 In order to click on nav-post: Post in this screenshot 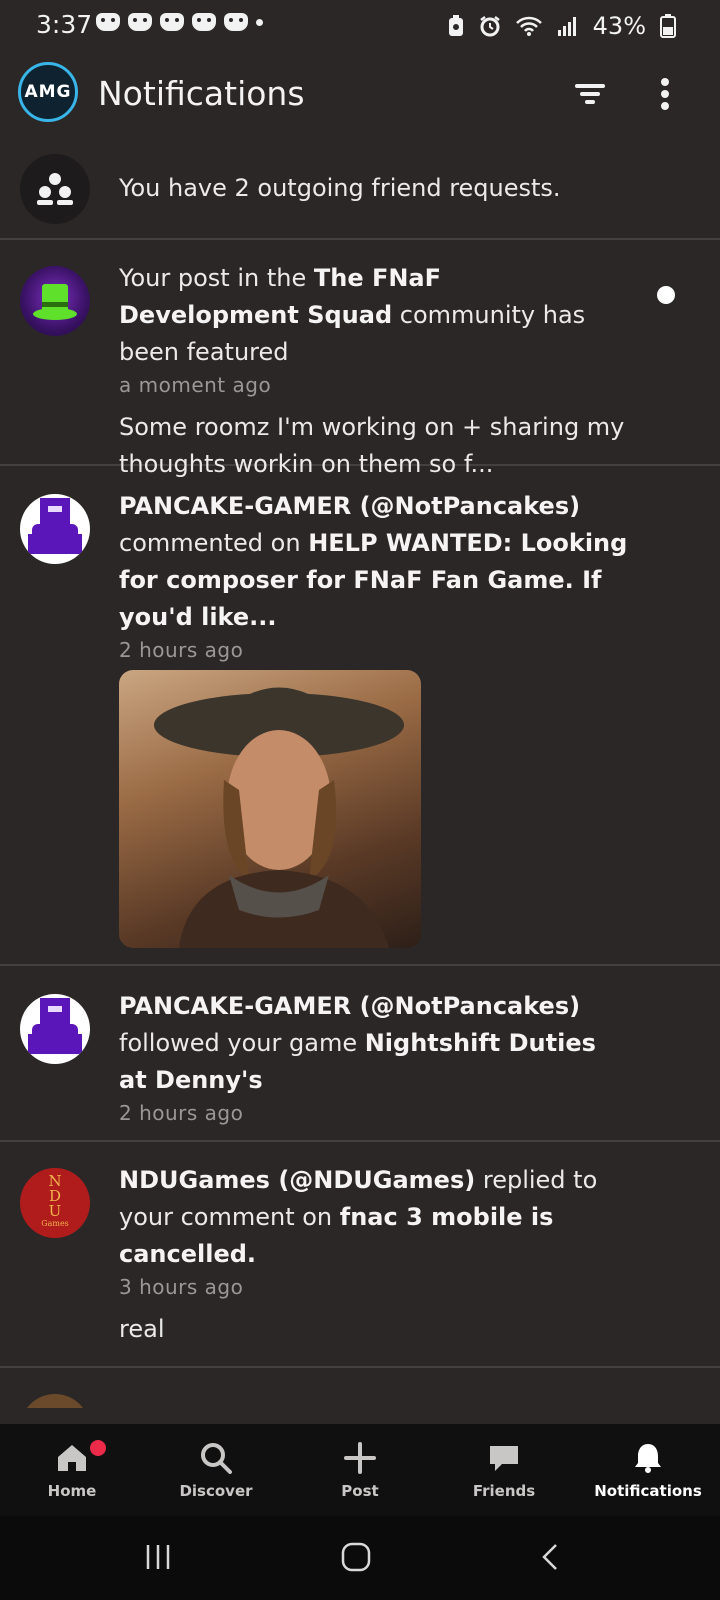, I will do `click(360, 1470)`.